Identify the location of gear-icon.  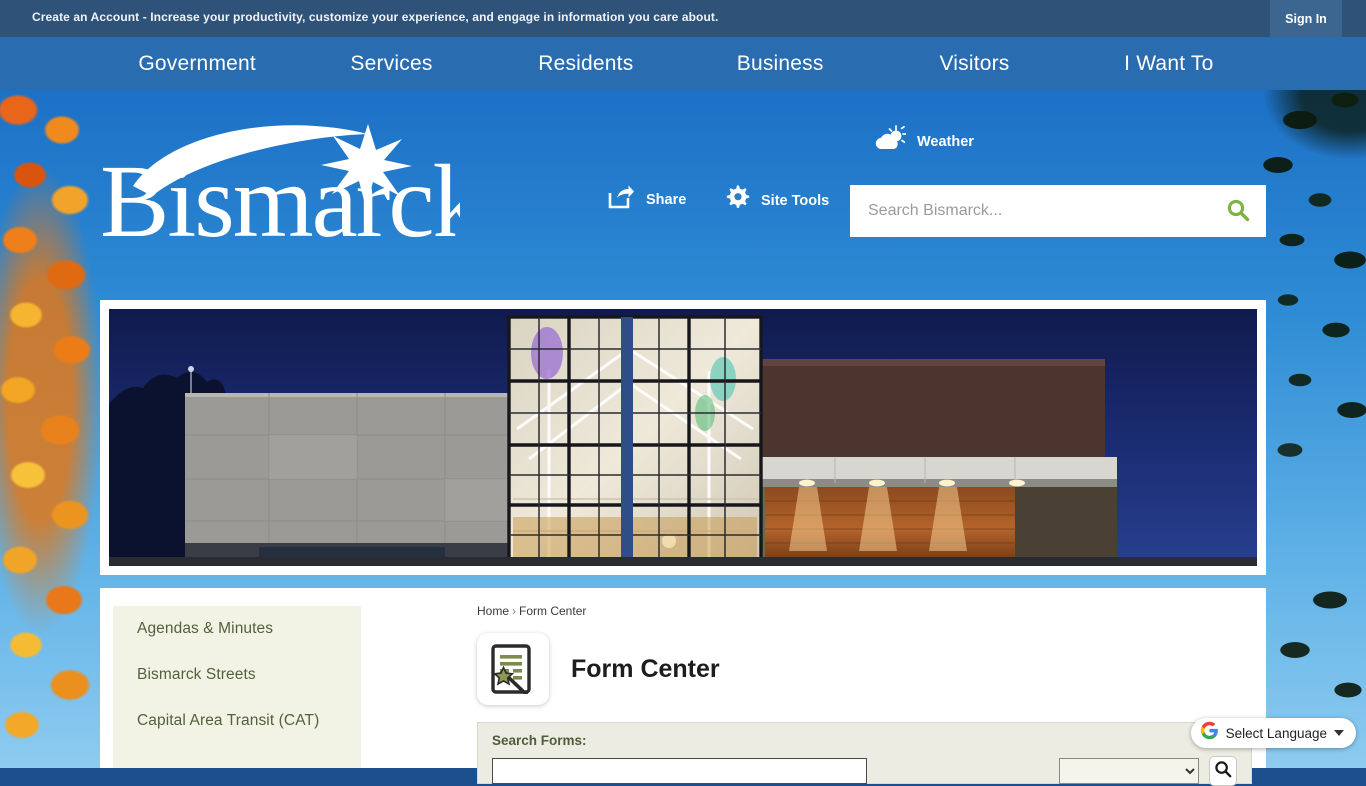
(737, 200).